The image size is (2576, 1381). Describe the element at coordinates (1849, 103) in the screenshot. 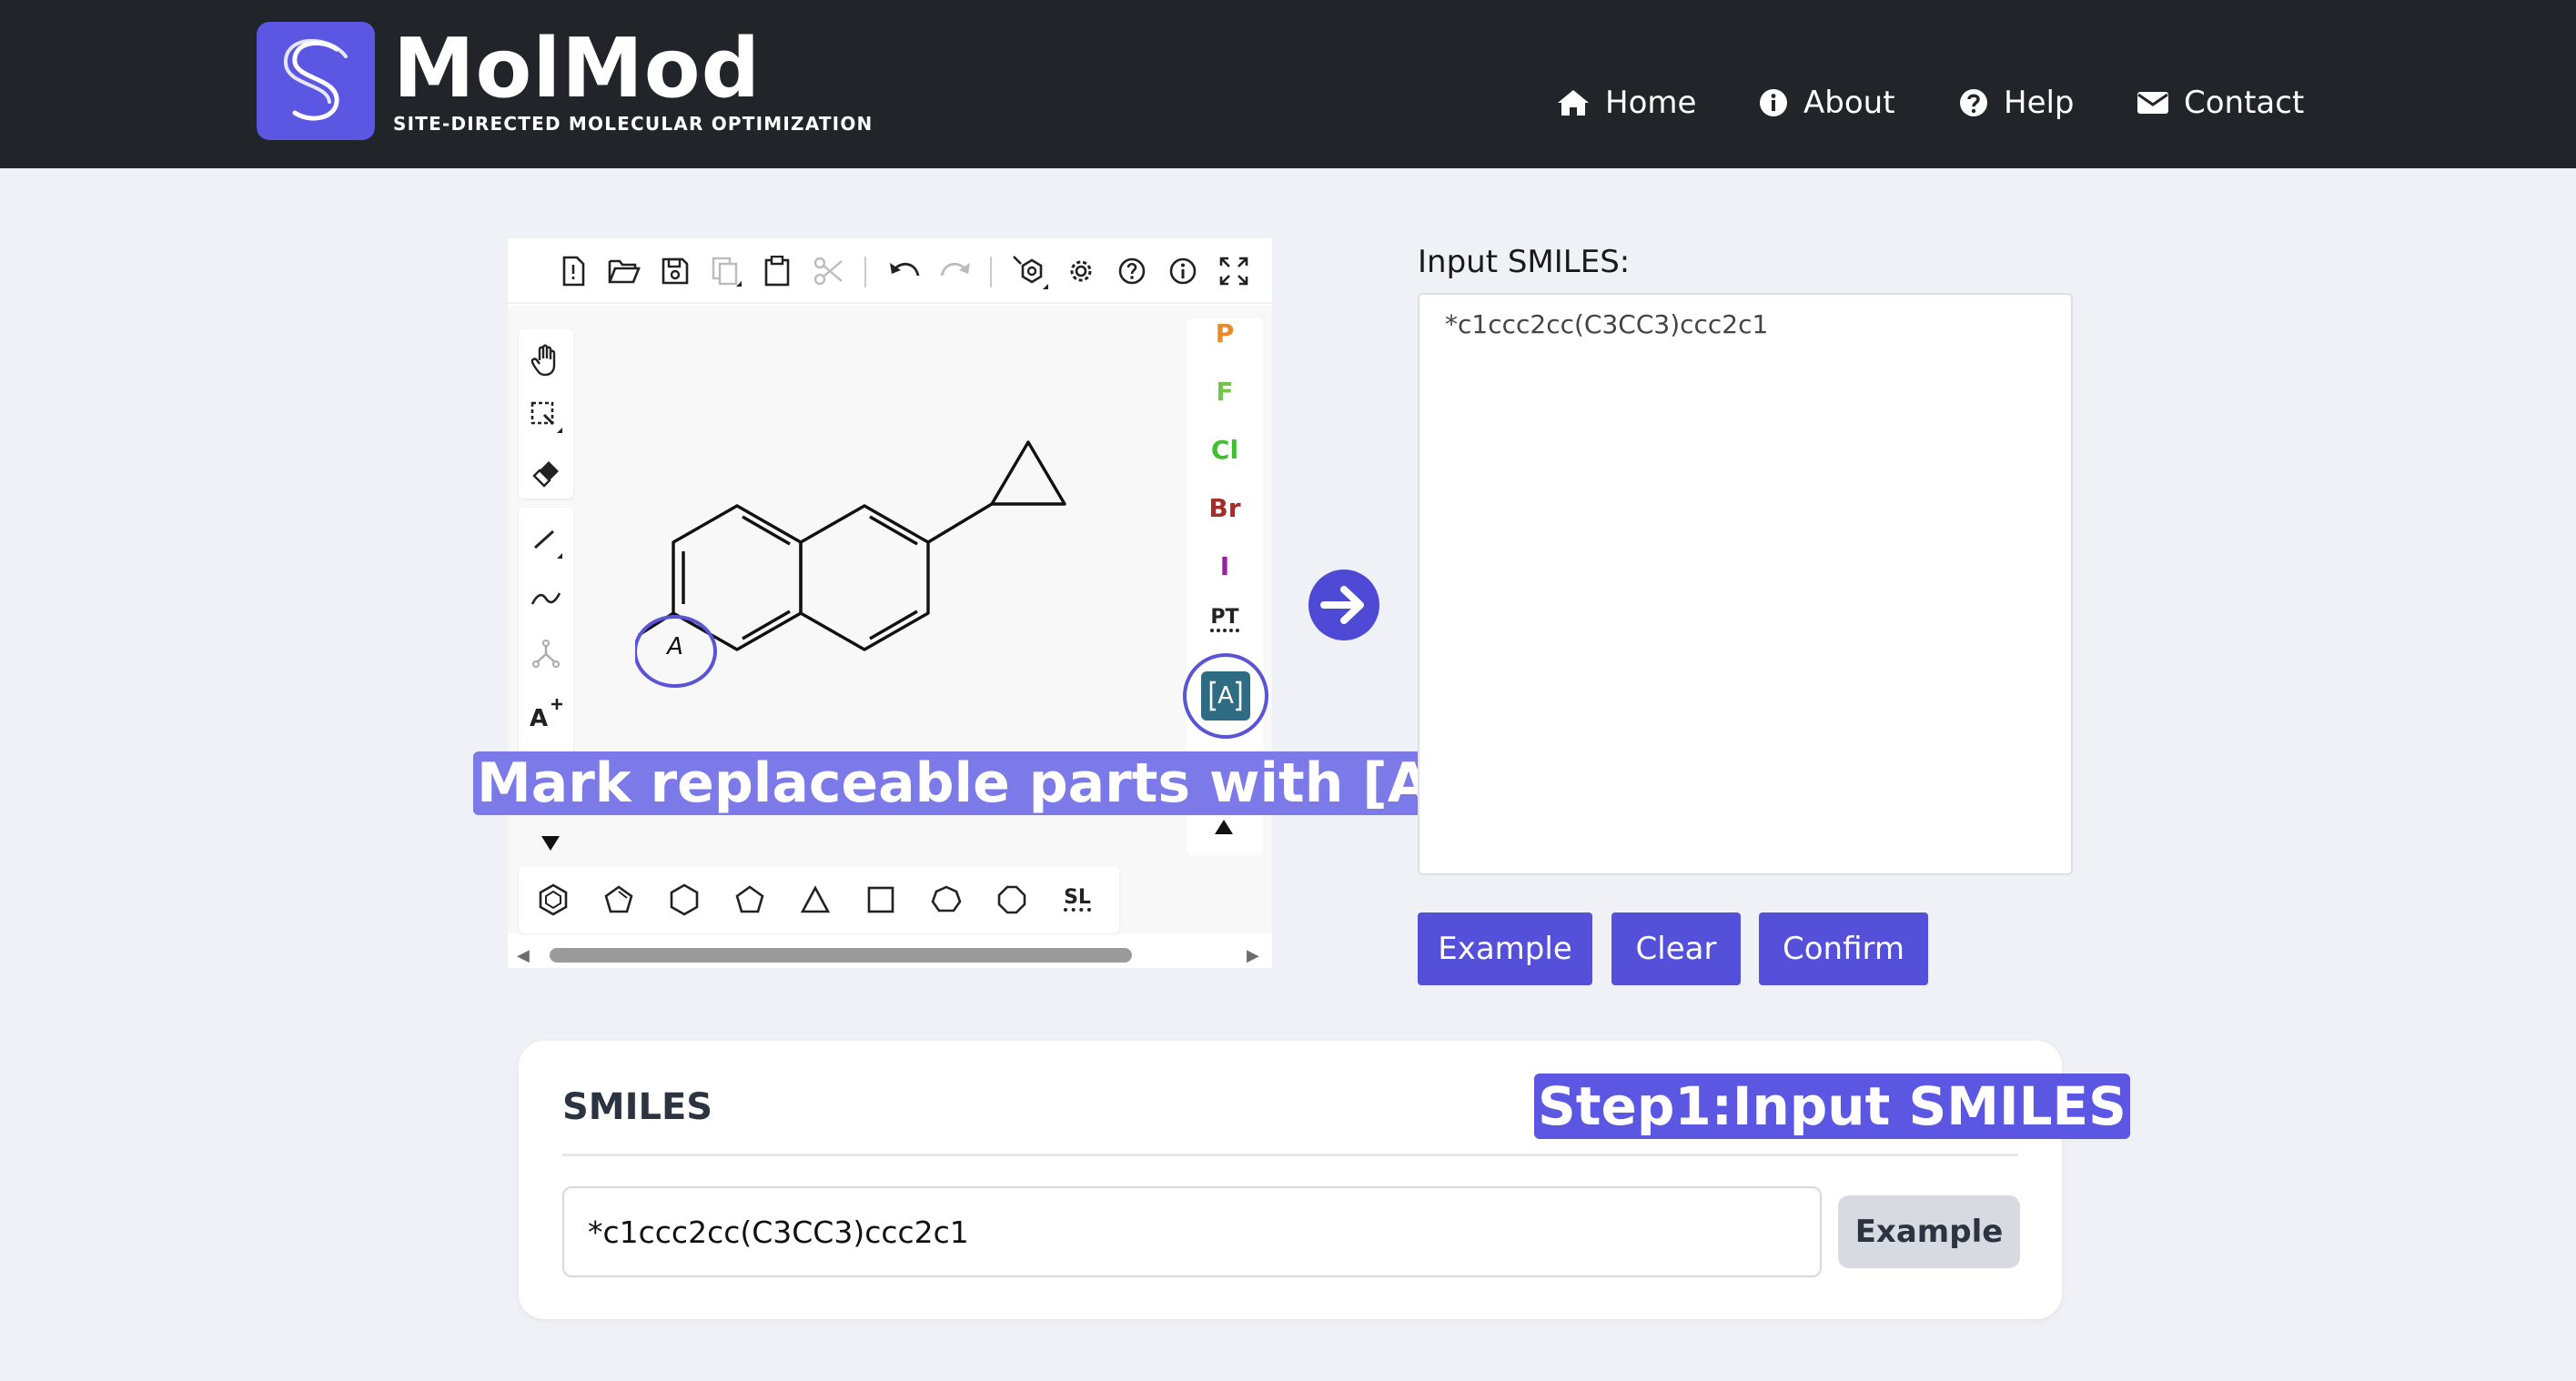

I see `nav-about-label: About` at that location.